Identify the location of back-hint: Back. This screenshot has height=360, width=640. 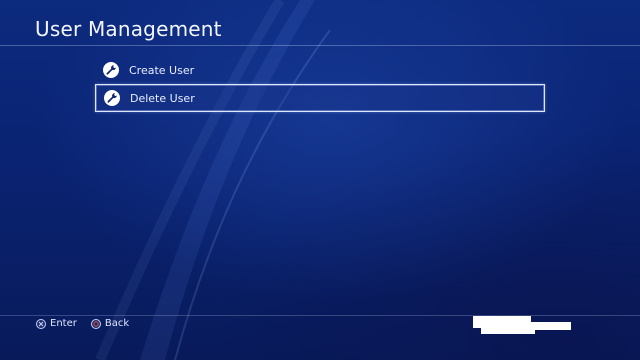
(110, 323).